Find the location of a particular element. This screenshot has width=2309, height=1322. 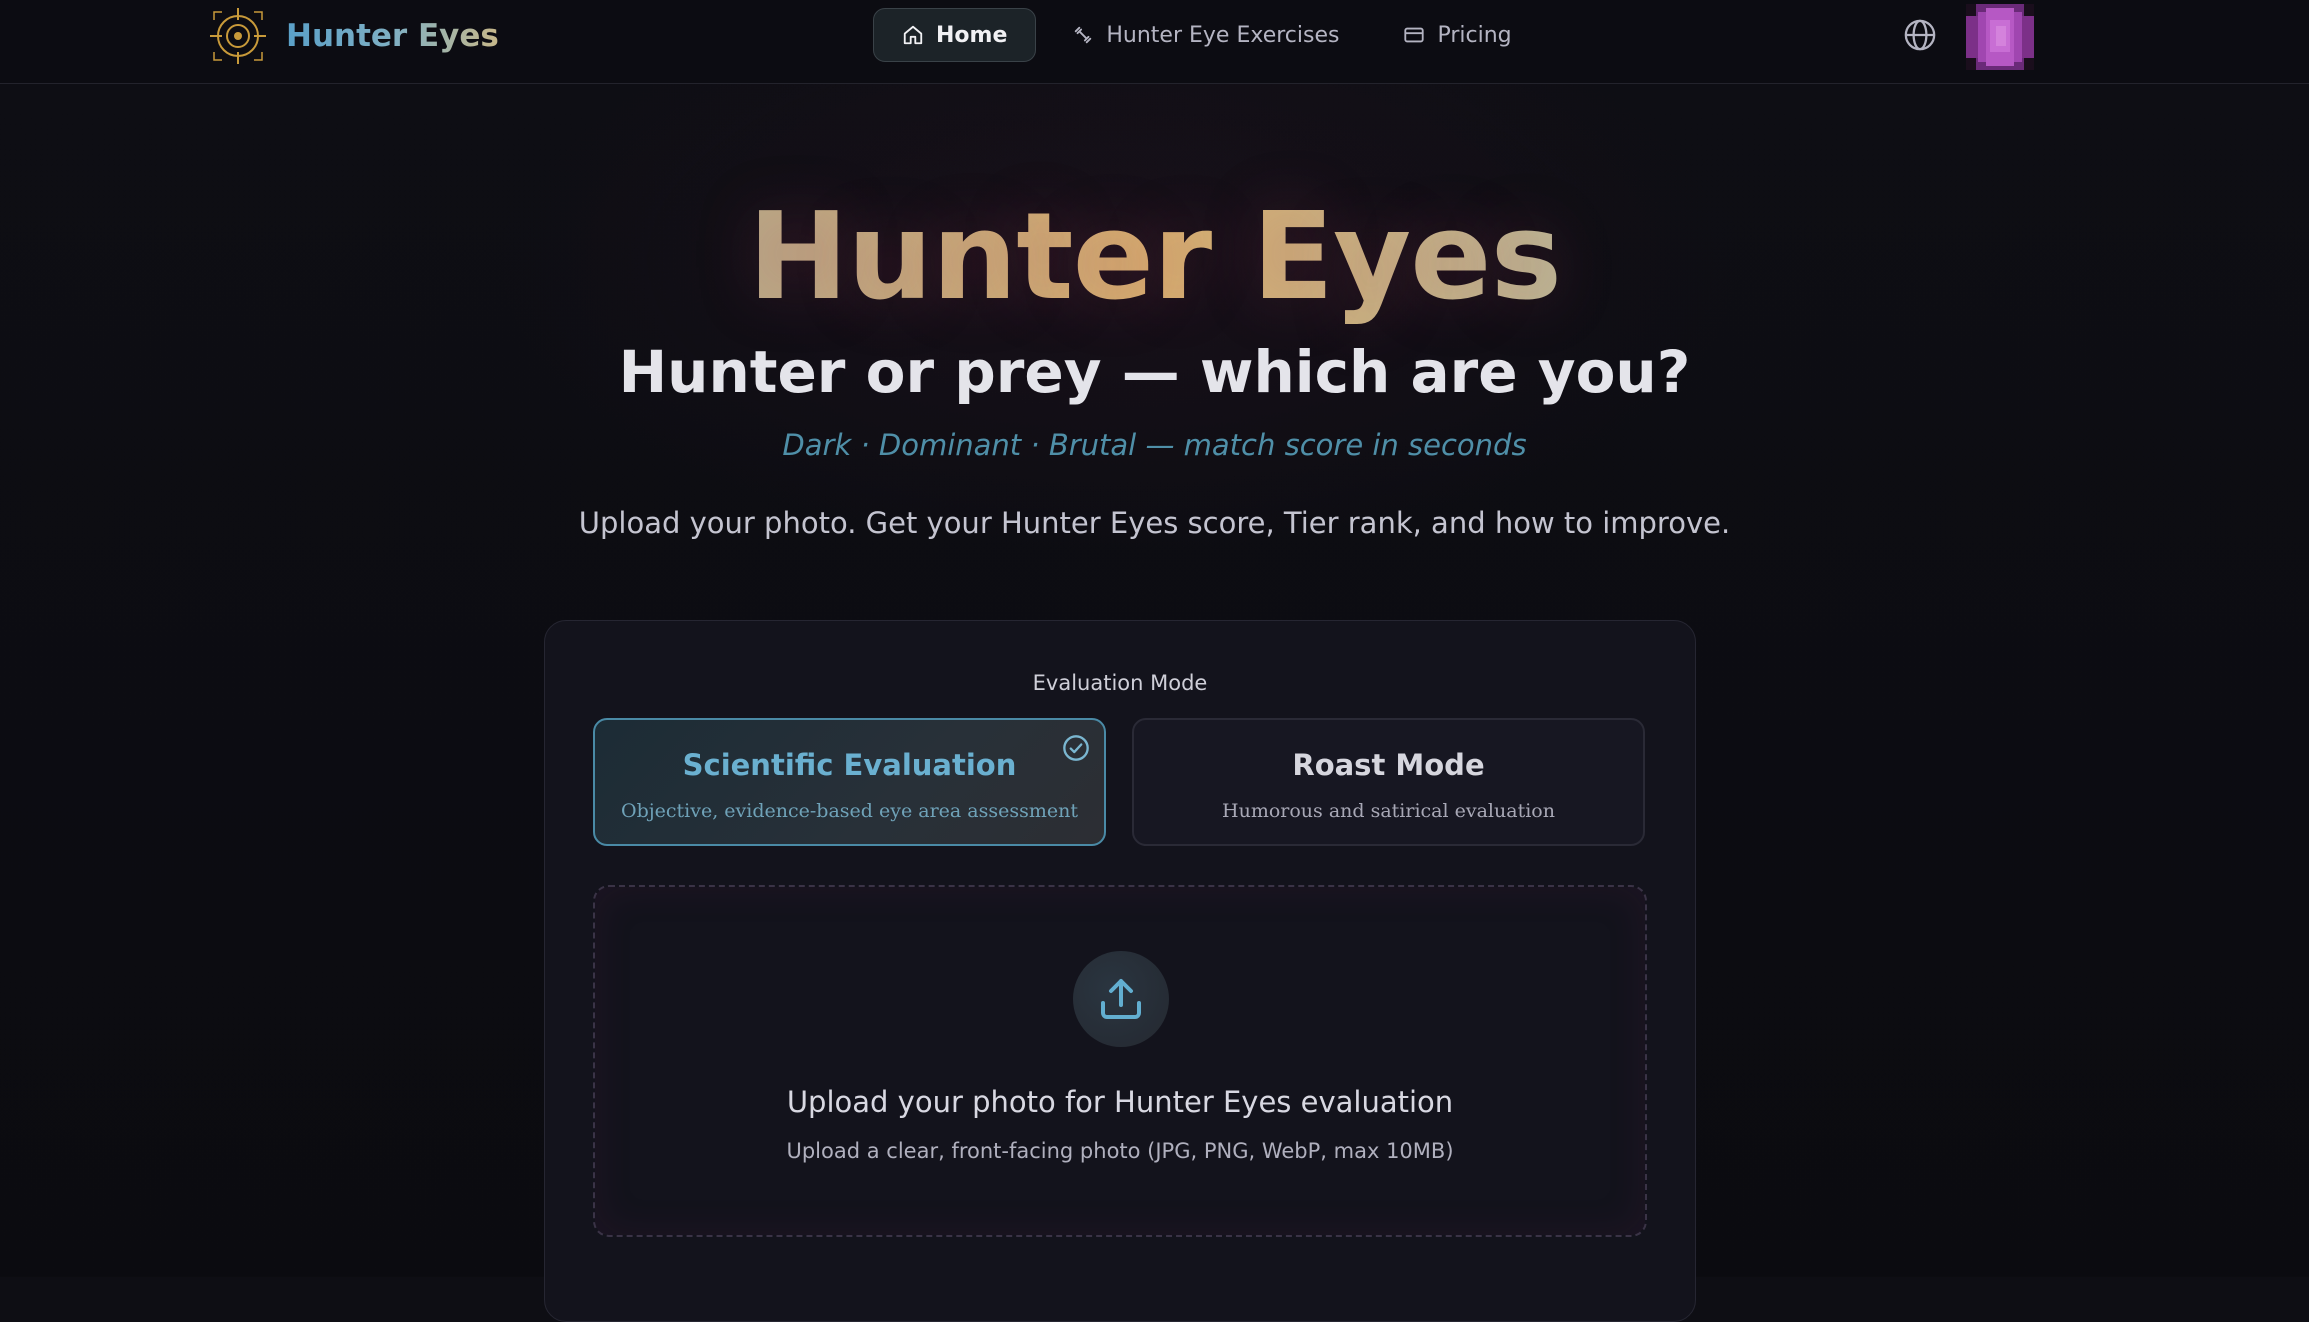

nav-pricing: Pricing is located at coordinates (1457, 35).